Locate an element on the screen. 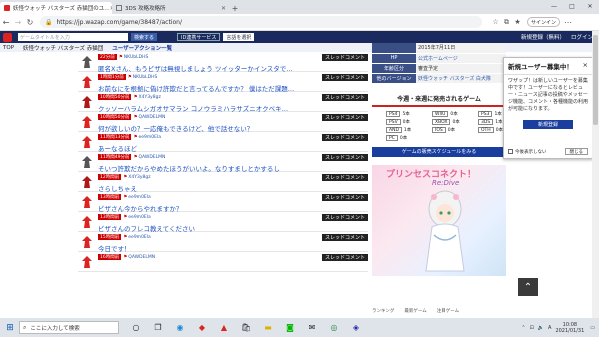 The image size is (599, 337). more-menu-icon: ⋯ is located at coordinates (568, 22).